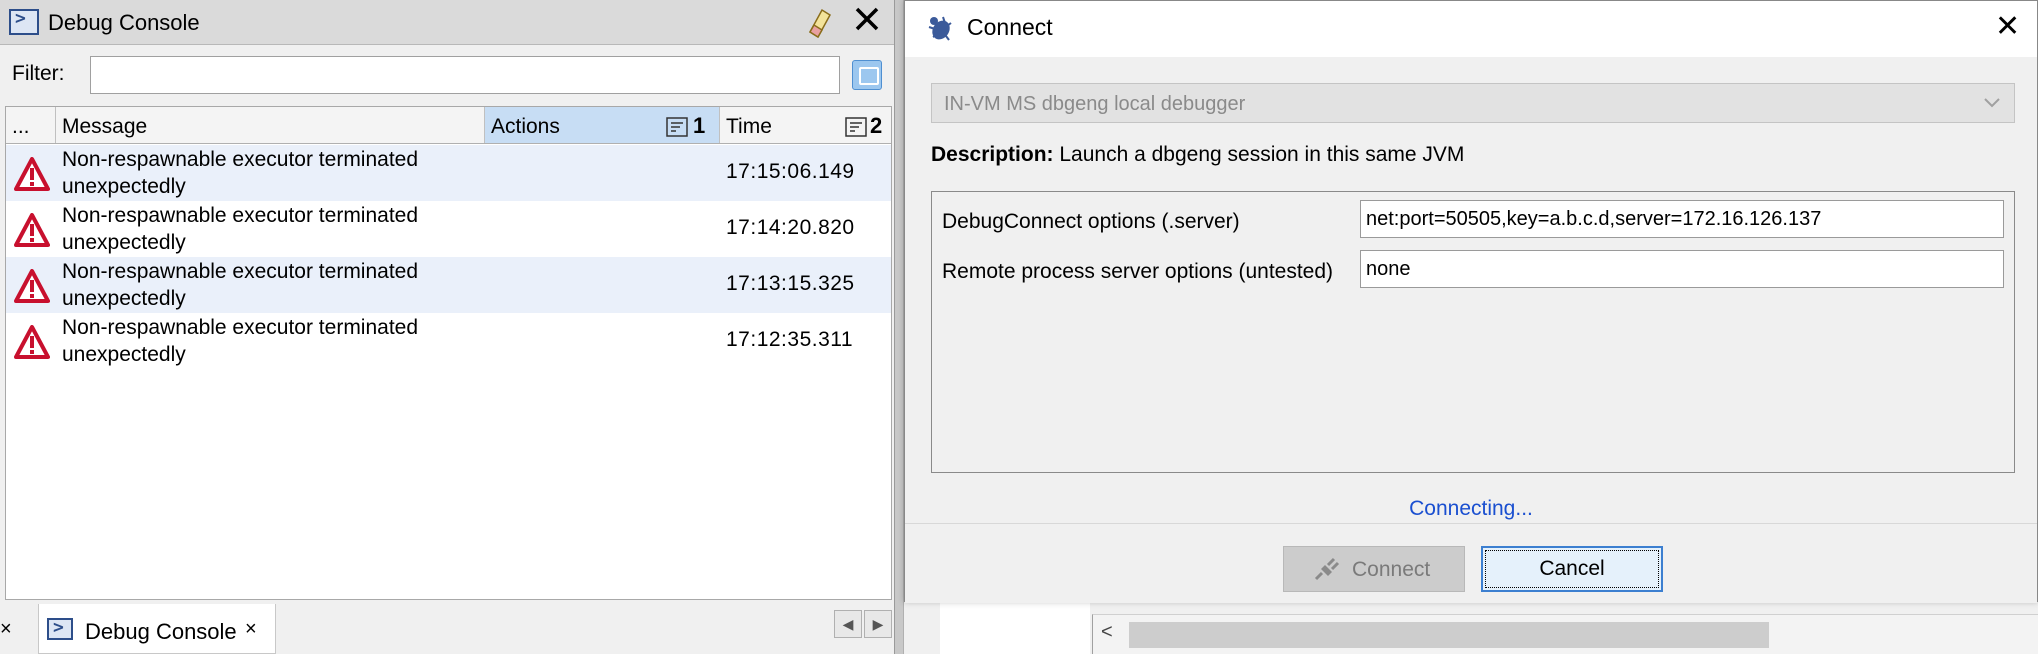  I want to click on debug-console-titlebar: Debug Console, so click(447, 22).